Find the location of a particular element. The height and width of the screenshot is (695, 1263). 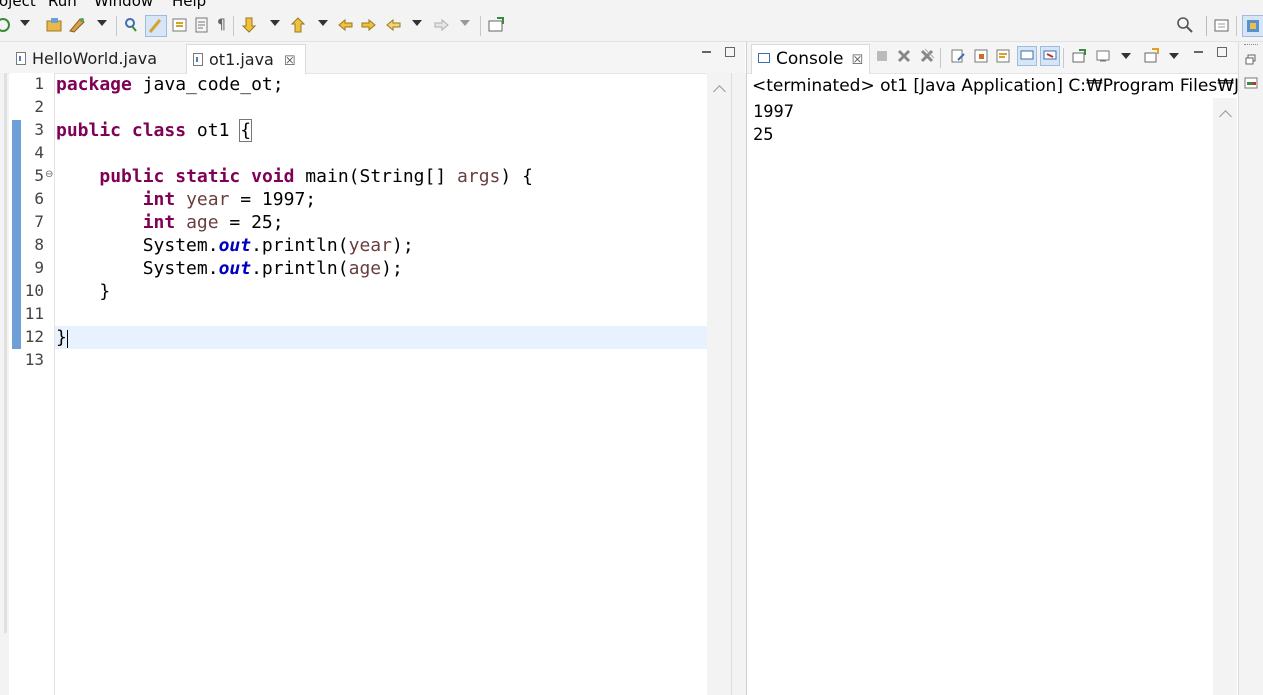

line-number: 9 is located at coordinates (39, 267).